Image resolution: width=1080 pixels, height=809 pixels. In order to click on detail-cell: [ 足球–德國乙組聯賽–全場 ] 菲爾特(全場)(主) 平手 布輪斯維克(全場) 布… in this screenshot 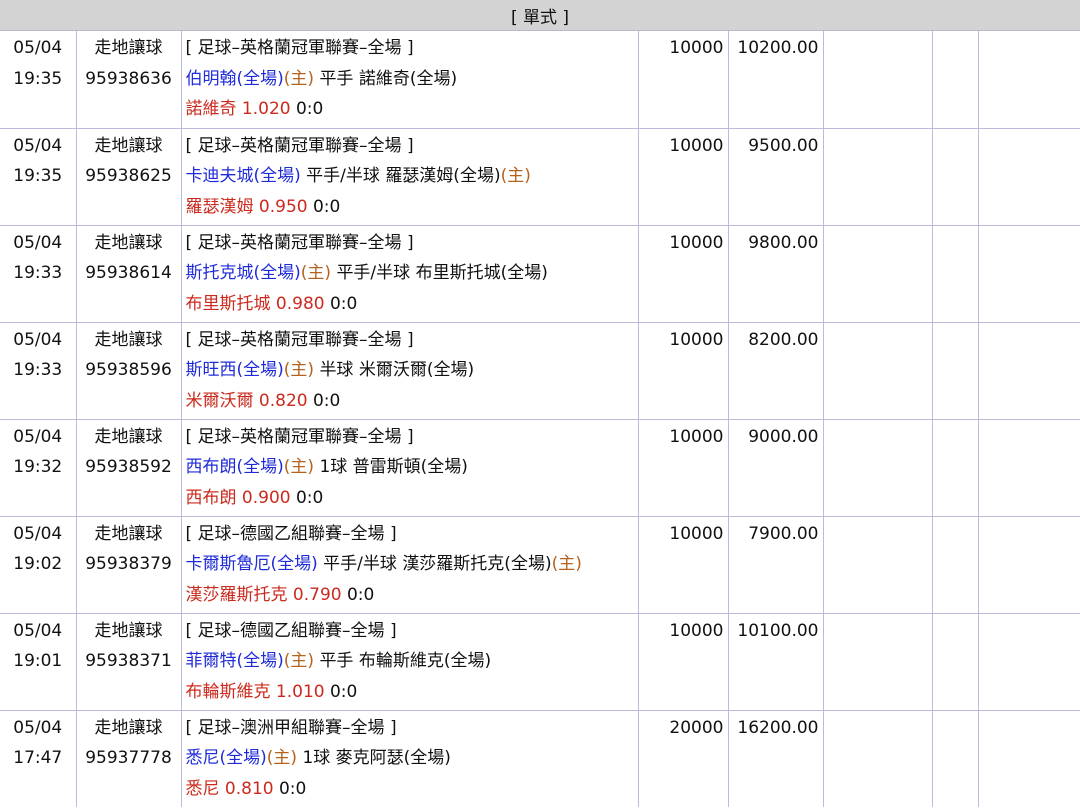, I will do `click(410, 662)`.